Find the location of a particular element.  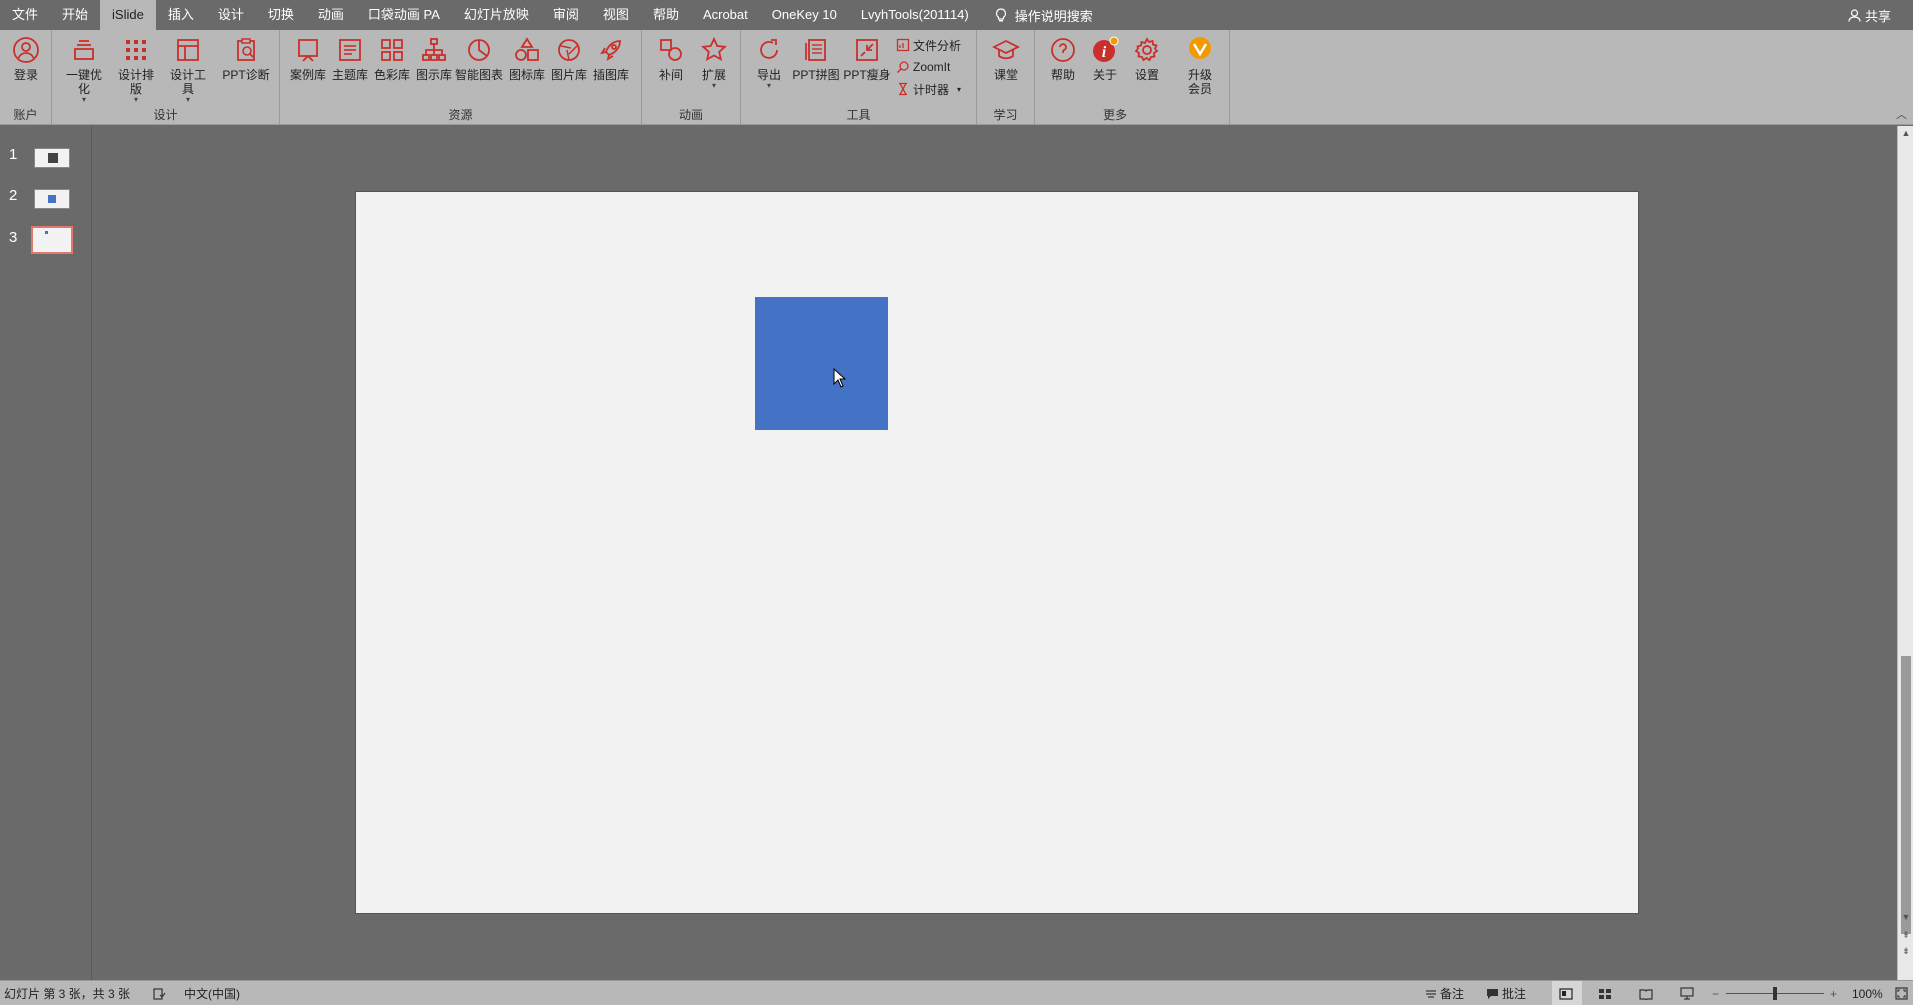

extend-button: 扩展 ▾ is located at coordinates (714, 63).